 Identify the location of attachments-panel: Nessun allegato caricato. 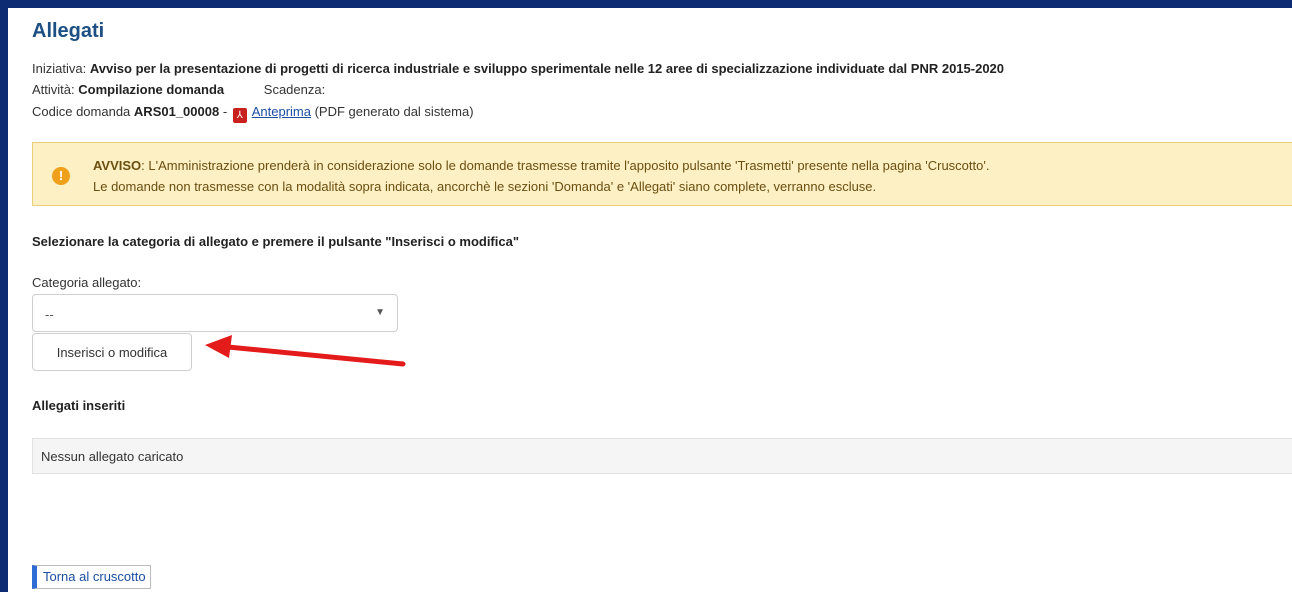
(662, 456).